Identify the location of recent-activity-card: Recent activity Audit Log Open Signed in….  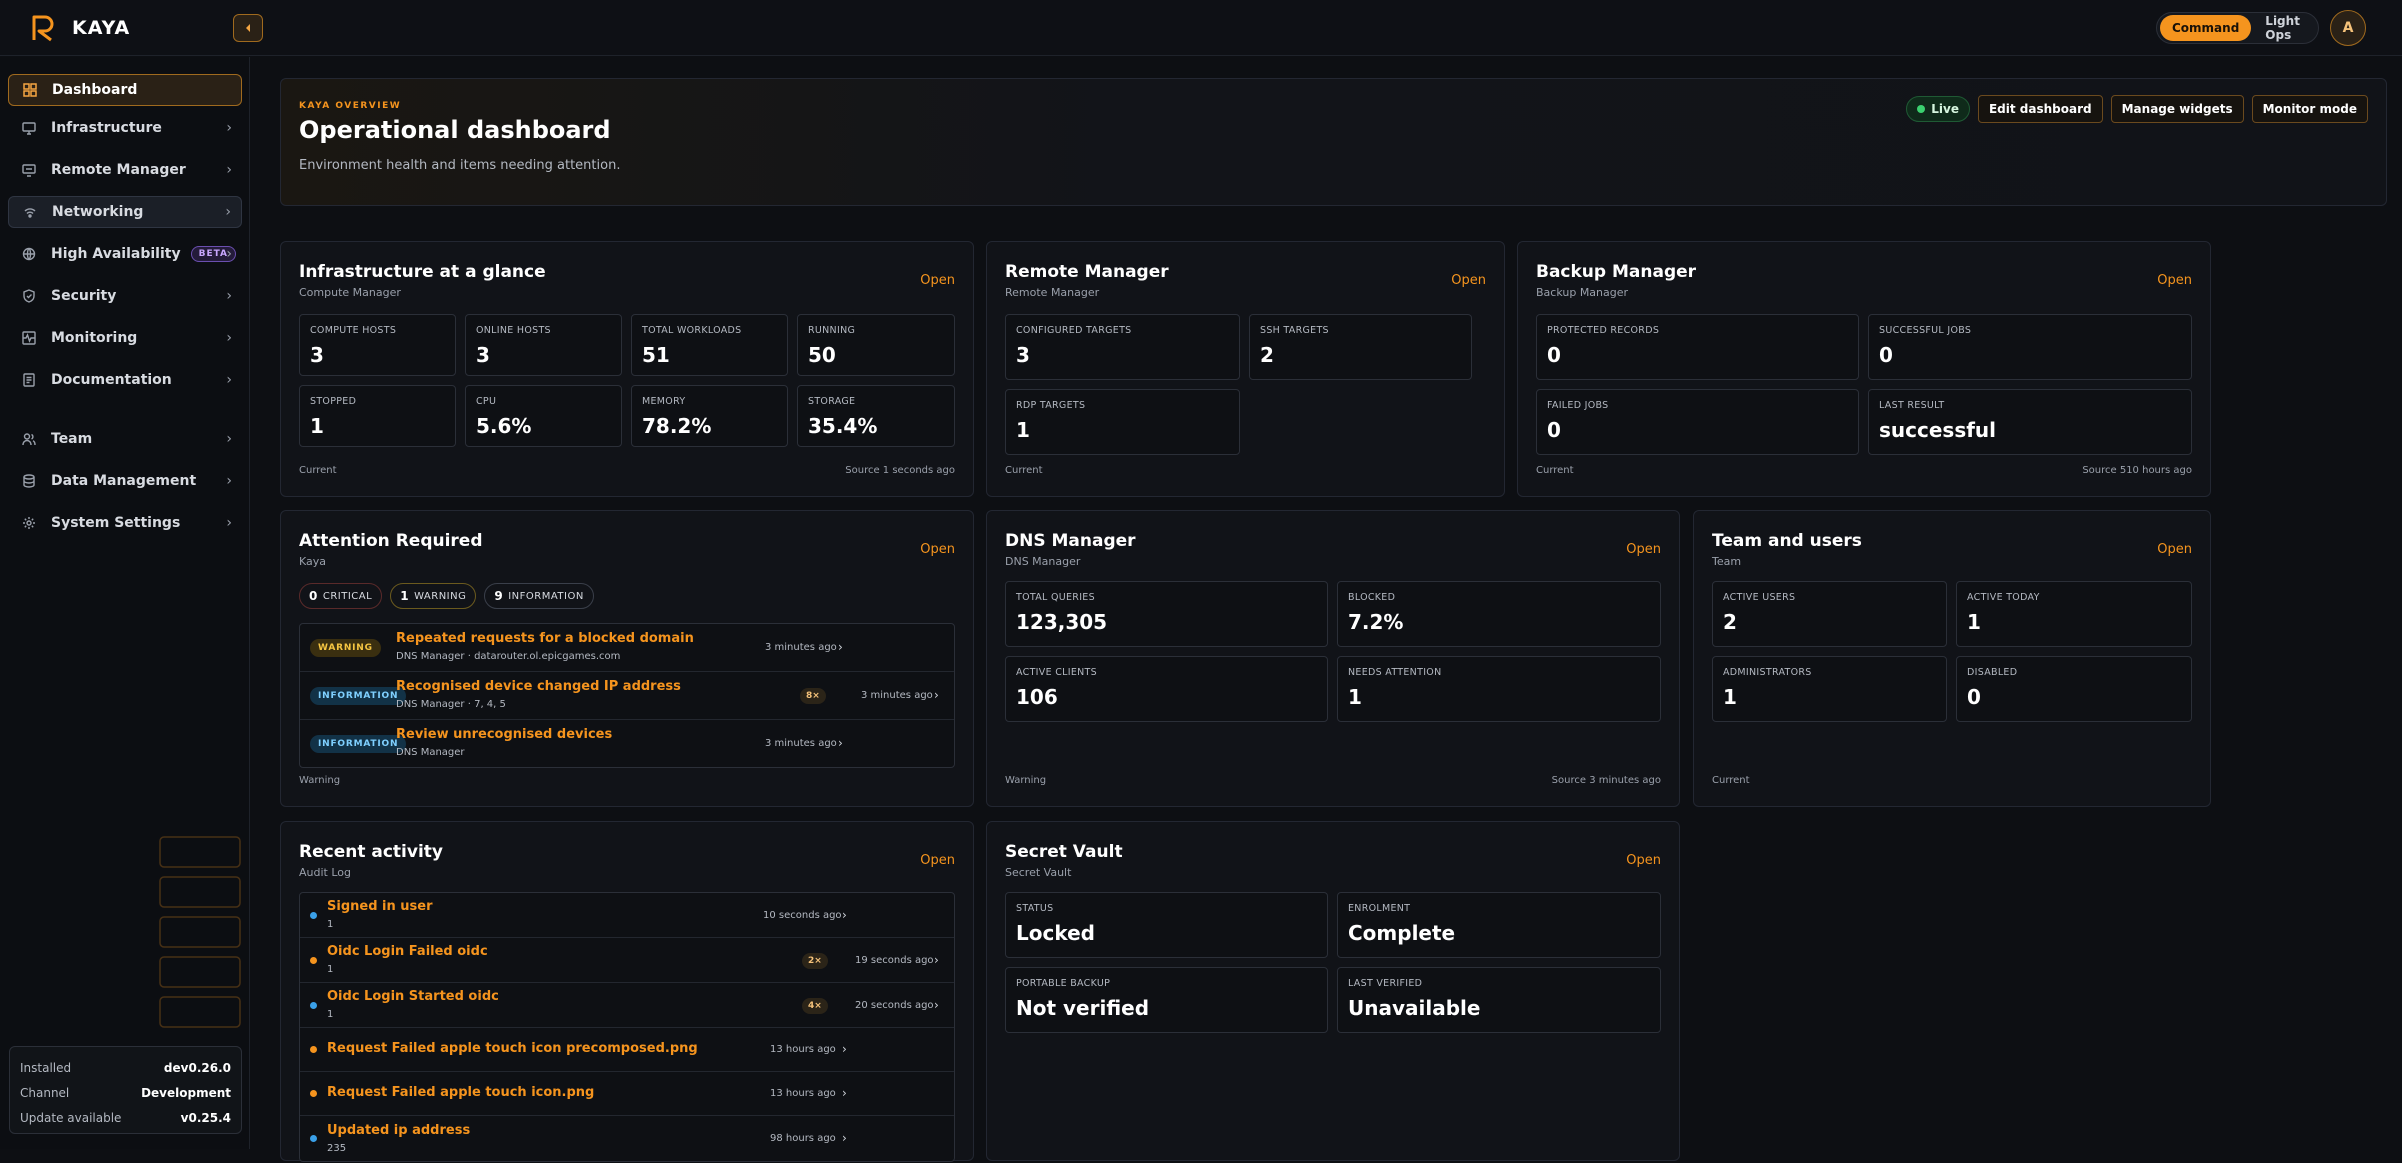
(627, 991).